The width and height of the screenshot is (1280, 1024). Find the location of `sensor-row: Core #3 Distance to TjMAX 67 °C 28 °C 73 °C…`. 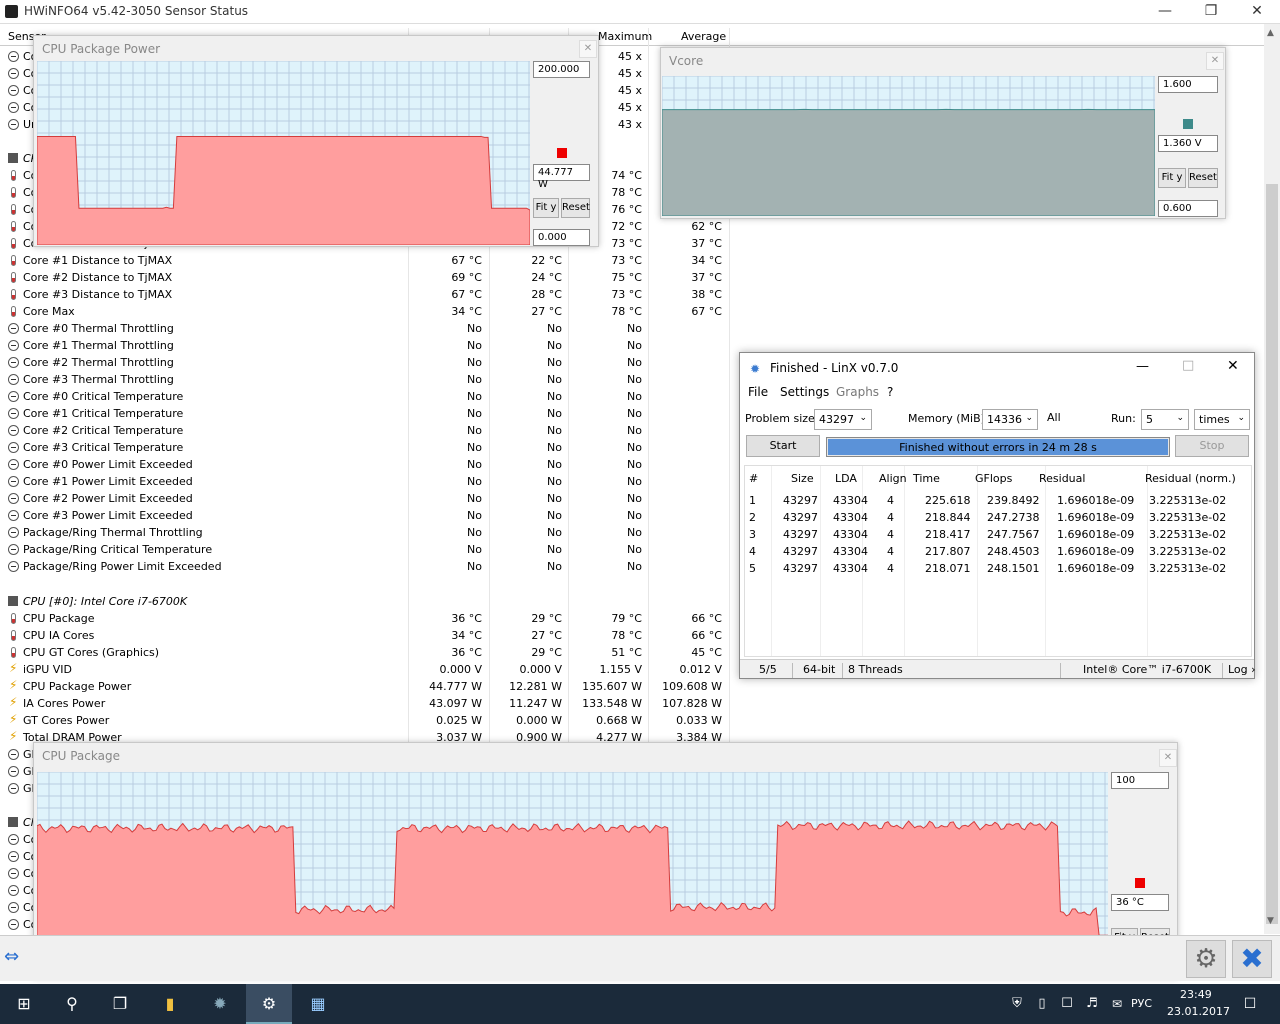

sensor-row: Core #3 Distance to TjMAX 67 °C 28 °C 73 °C… is located at coordinates (365, 294).